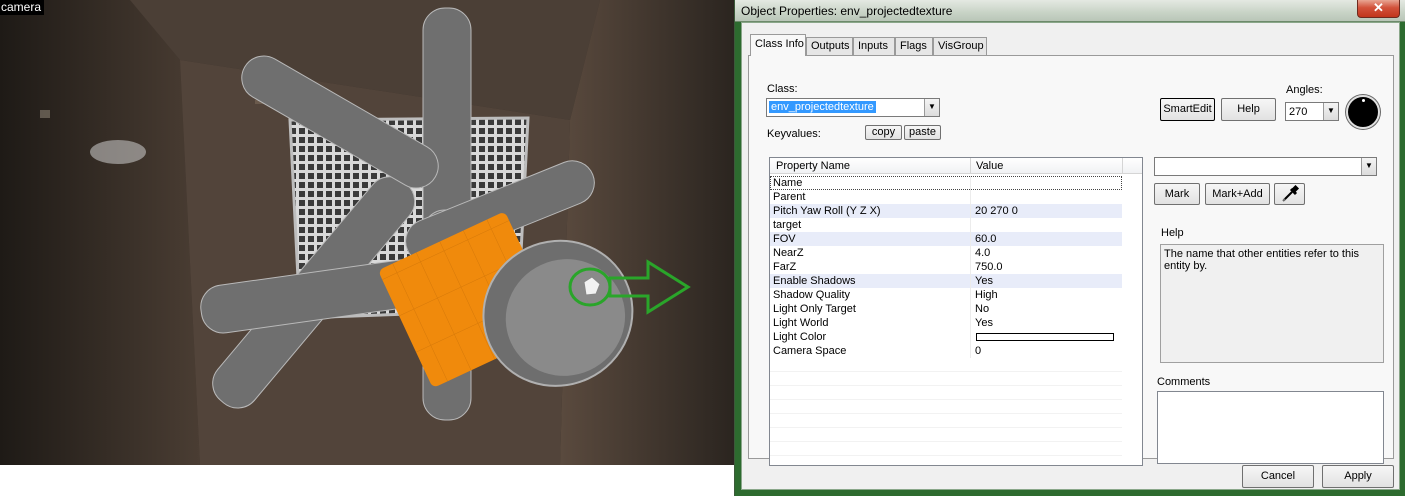  What do you see at coordinates (368, 480) in the screenshot?
I see `viewport-bottom-area` at bounding box center [368, 480].